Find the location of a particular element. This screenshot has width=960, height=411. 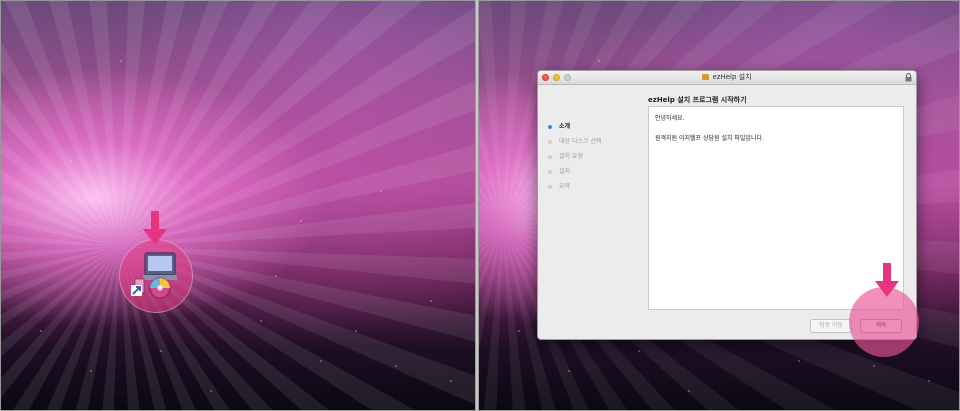

title-bar: ezHelp 설치 is located at coordinates (727, 78).